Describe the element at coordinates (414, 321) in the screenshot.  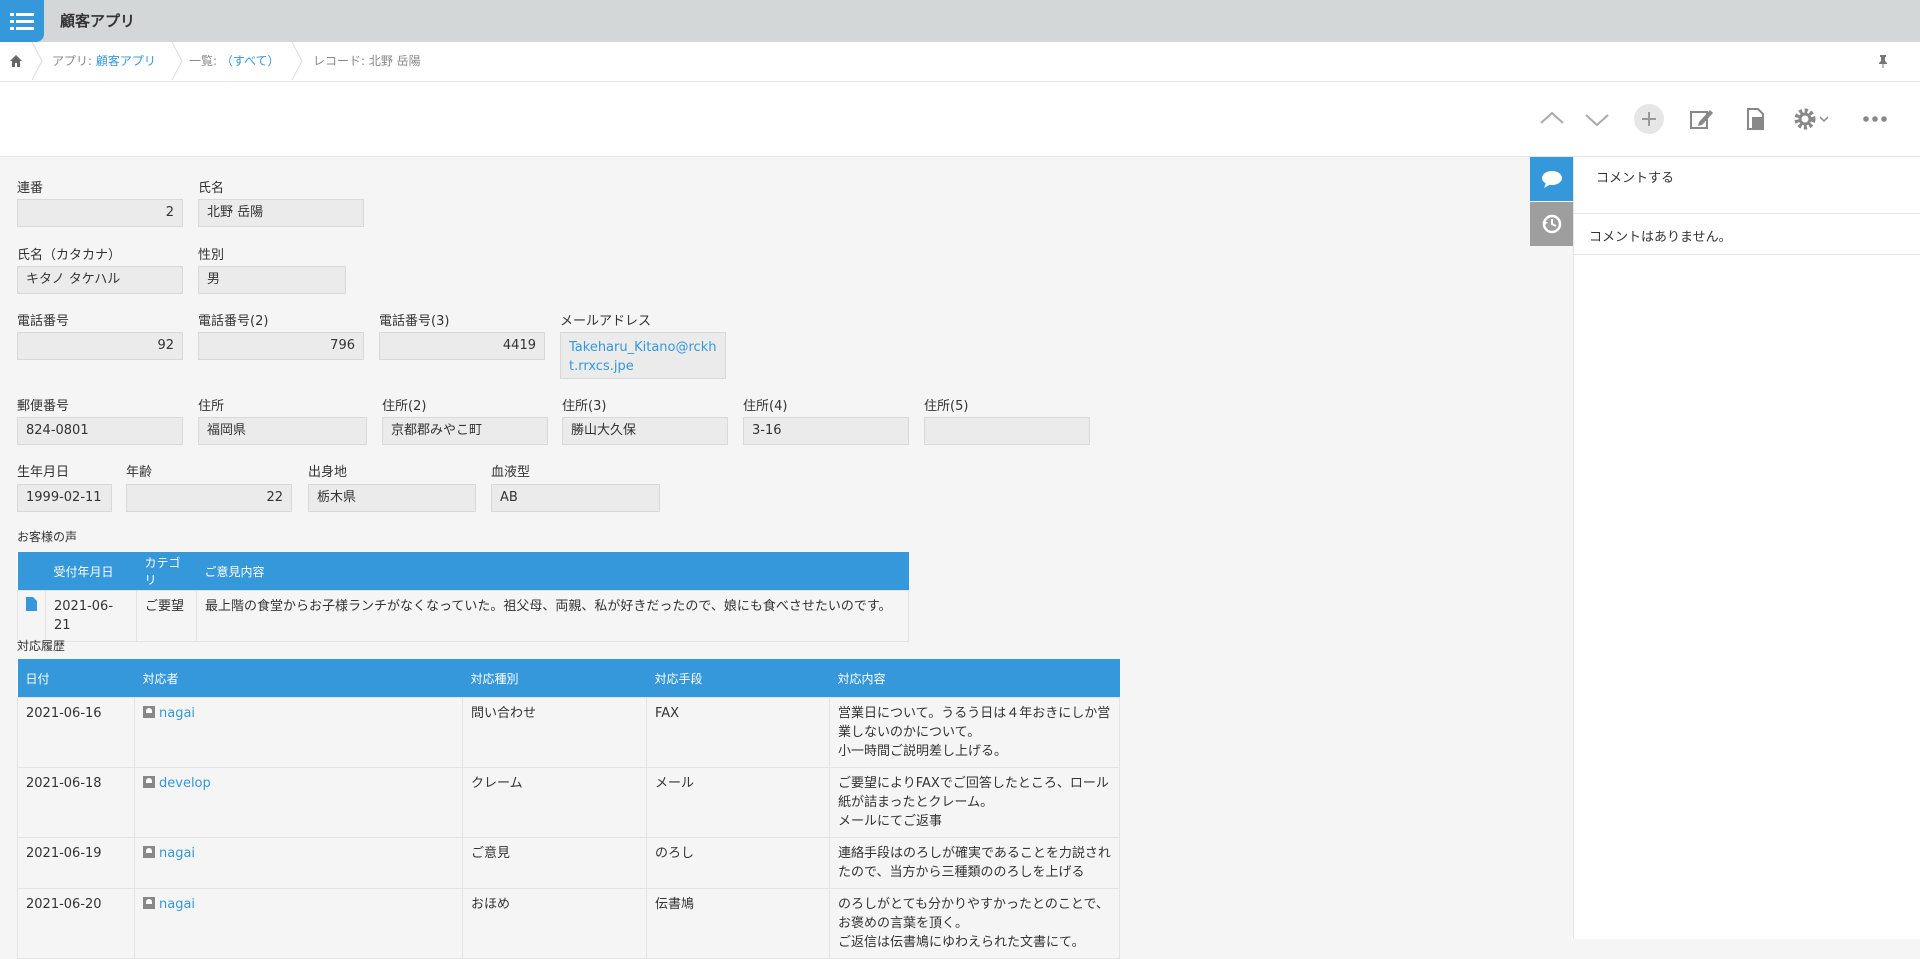
I see `tel3-label: 電話番号(3)` at that location.